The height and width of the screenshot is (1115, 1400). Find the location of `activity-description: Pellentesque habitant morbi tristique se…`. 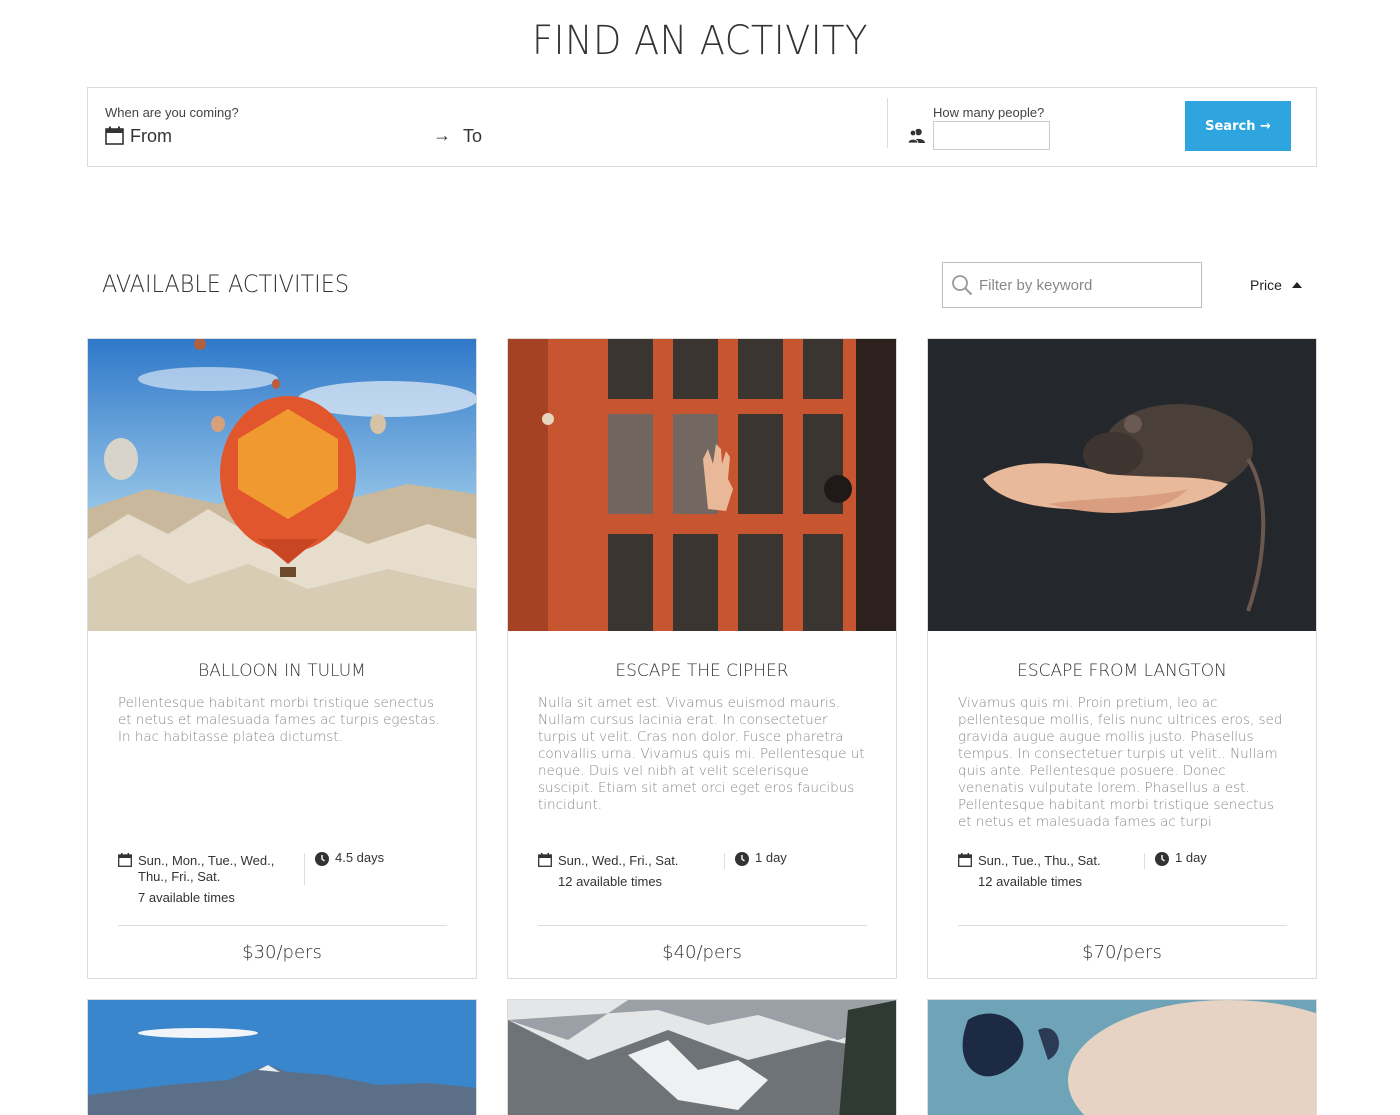

activity-description: Pellentesque habitant morbi tristique se… is located at coordinates (279, 720).